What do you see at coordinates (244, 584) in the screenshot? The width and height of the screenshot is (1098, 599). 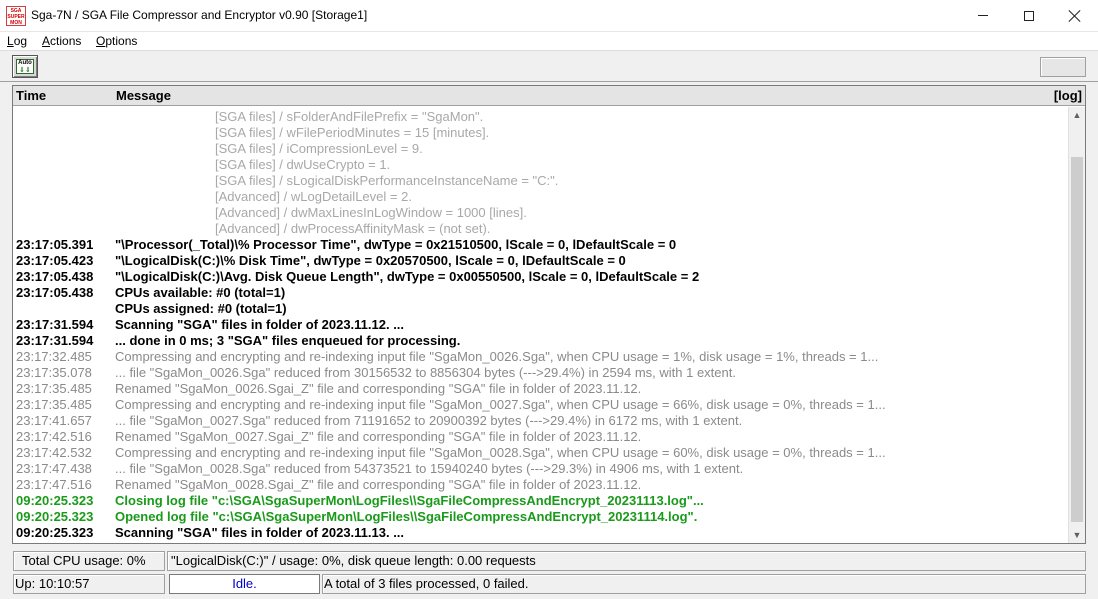 I see `state-status: Idle.` at bounding box center [244, 584].